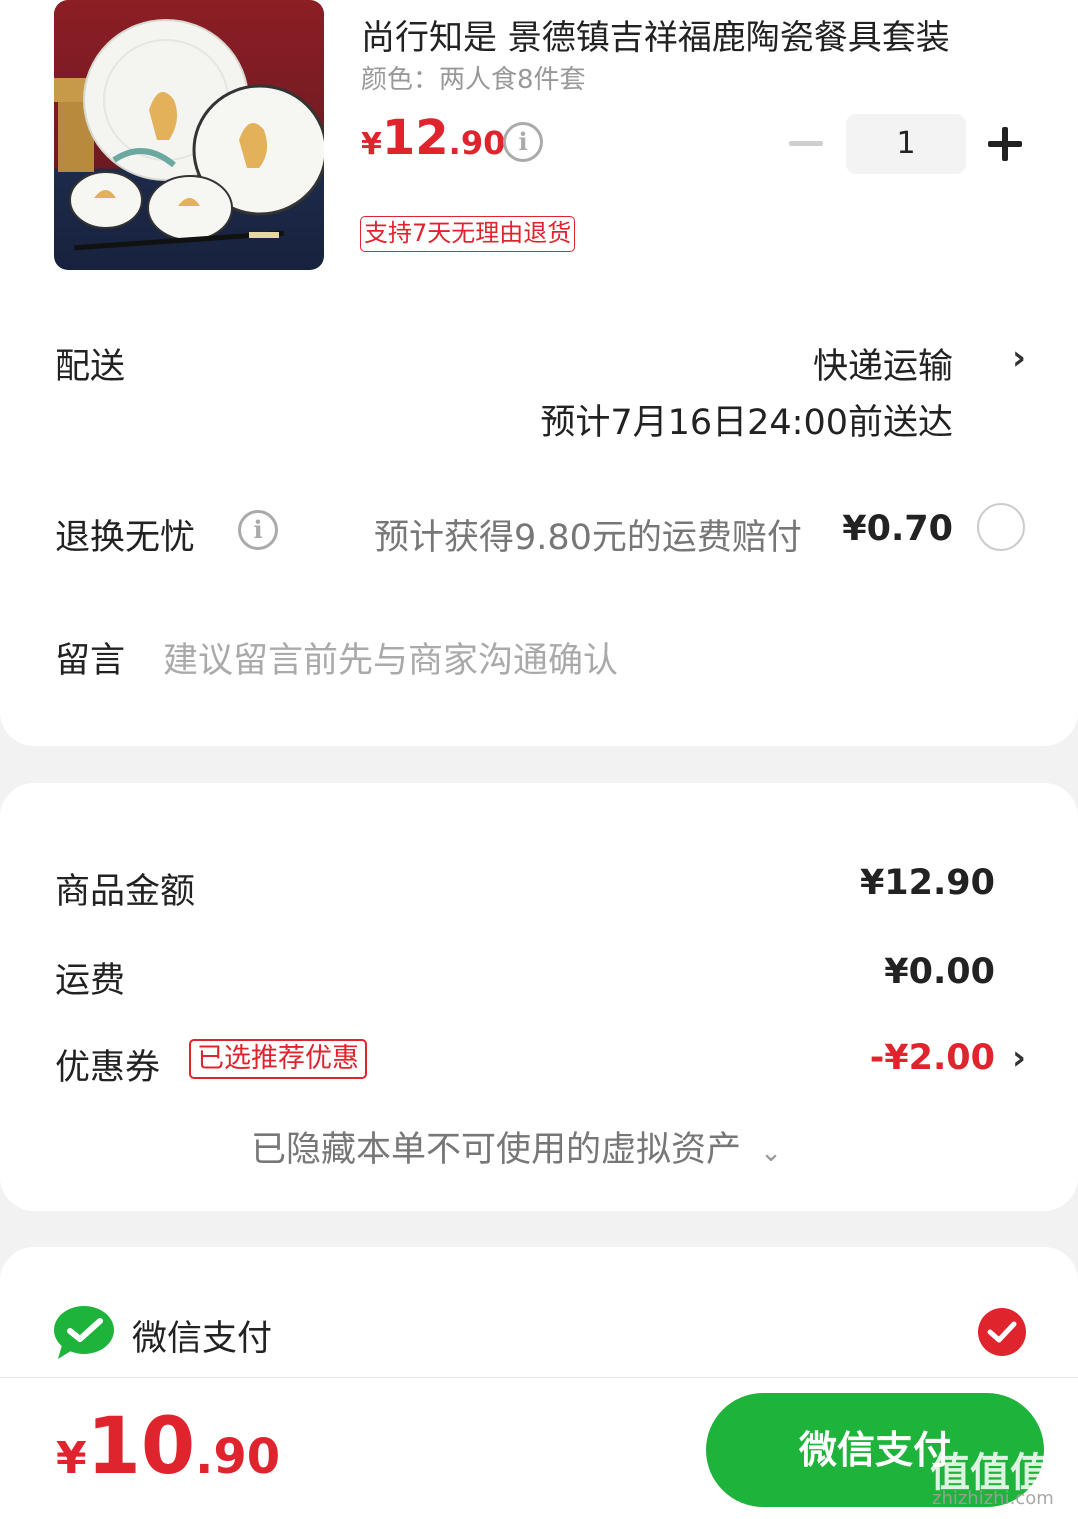  Describe the element at coordinates (993, 1498) in the screenshot. I see `watermark-url: zhizhizhi.com` at that location.